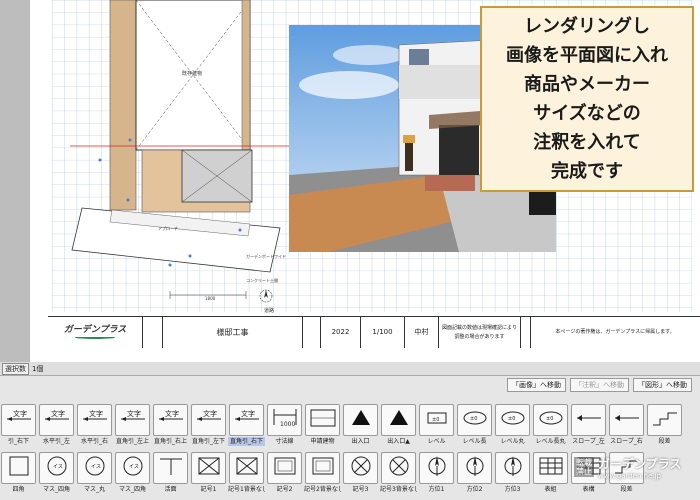 This screenshot has width=700, height=500. Describe the element at coordinates (350, 369) in the screenshot. I see `selection-bar: 選択数 1個` at that location.